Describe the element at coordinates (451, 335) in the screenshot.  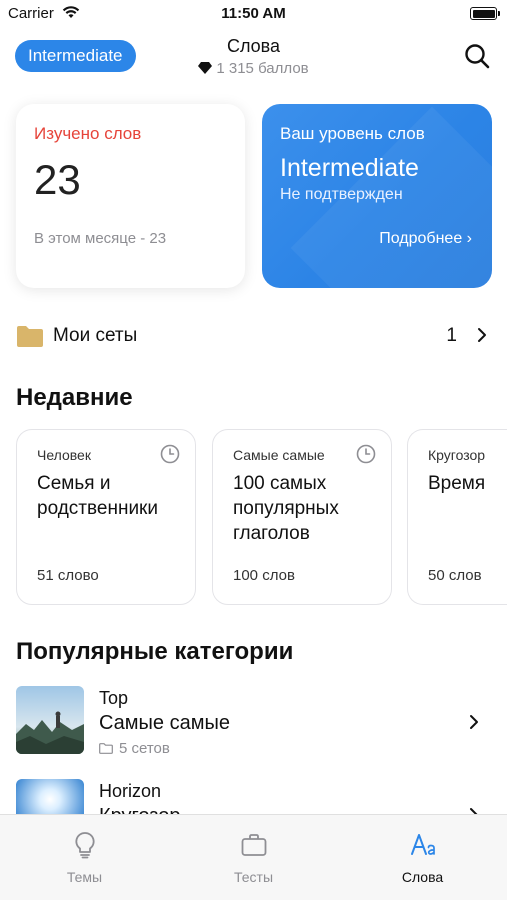
I see `my-sets-count: 1` at that location.